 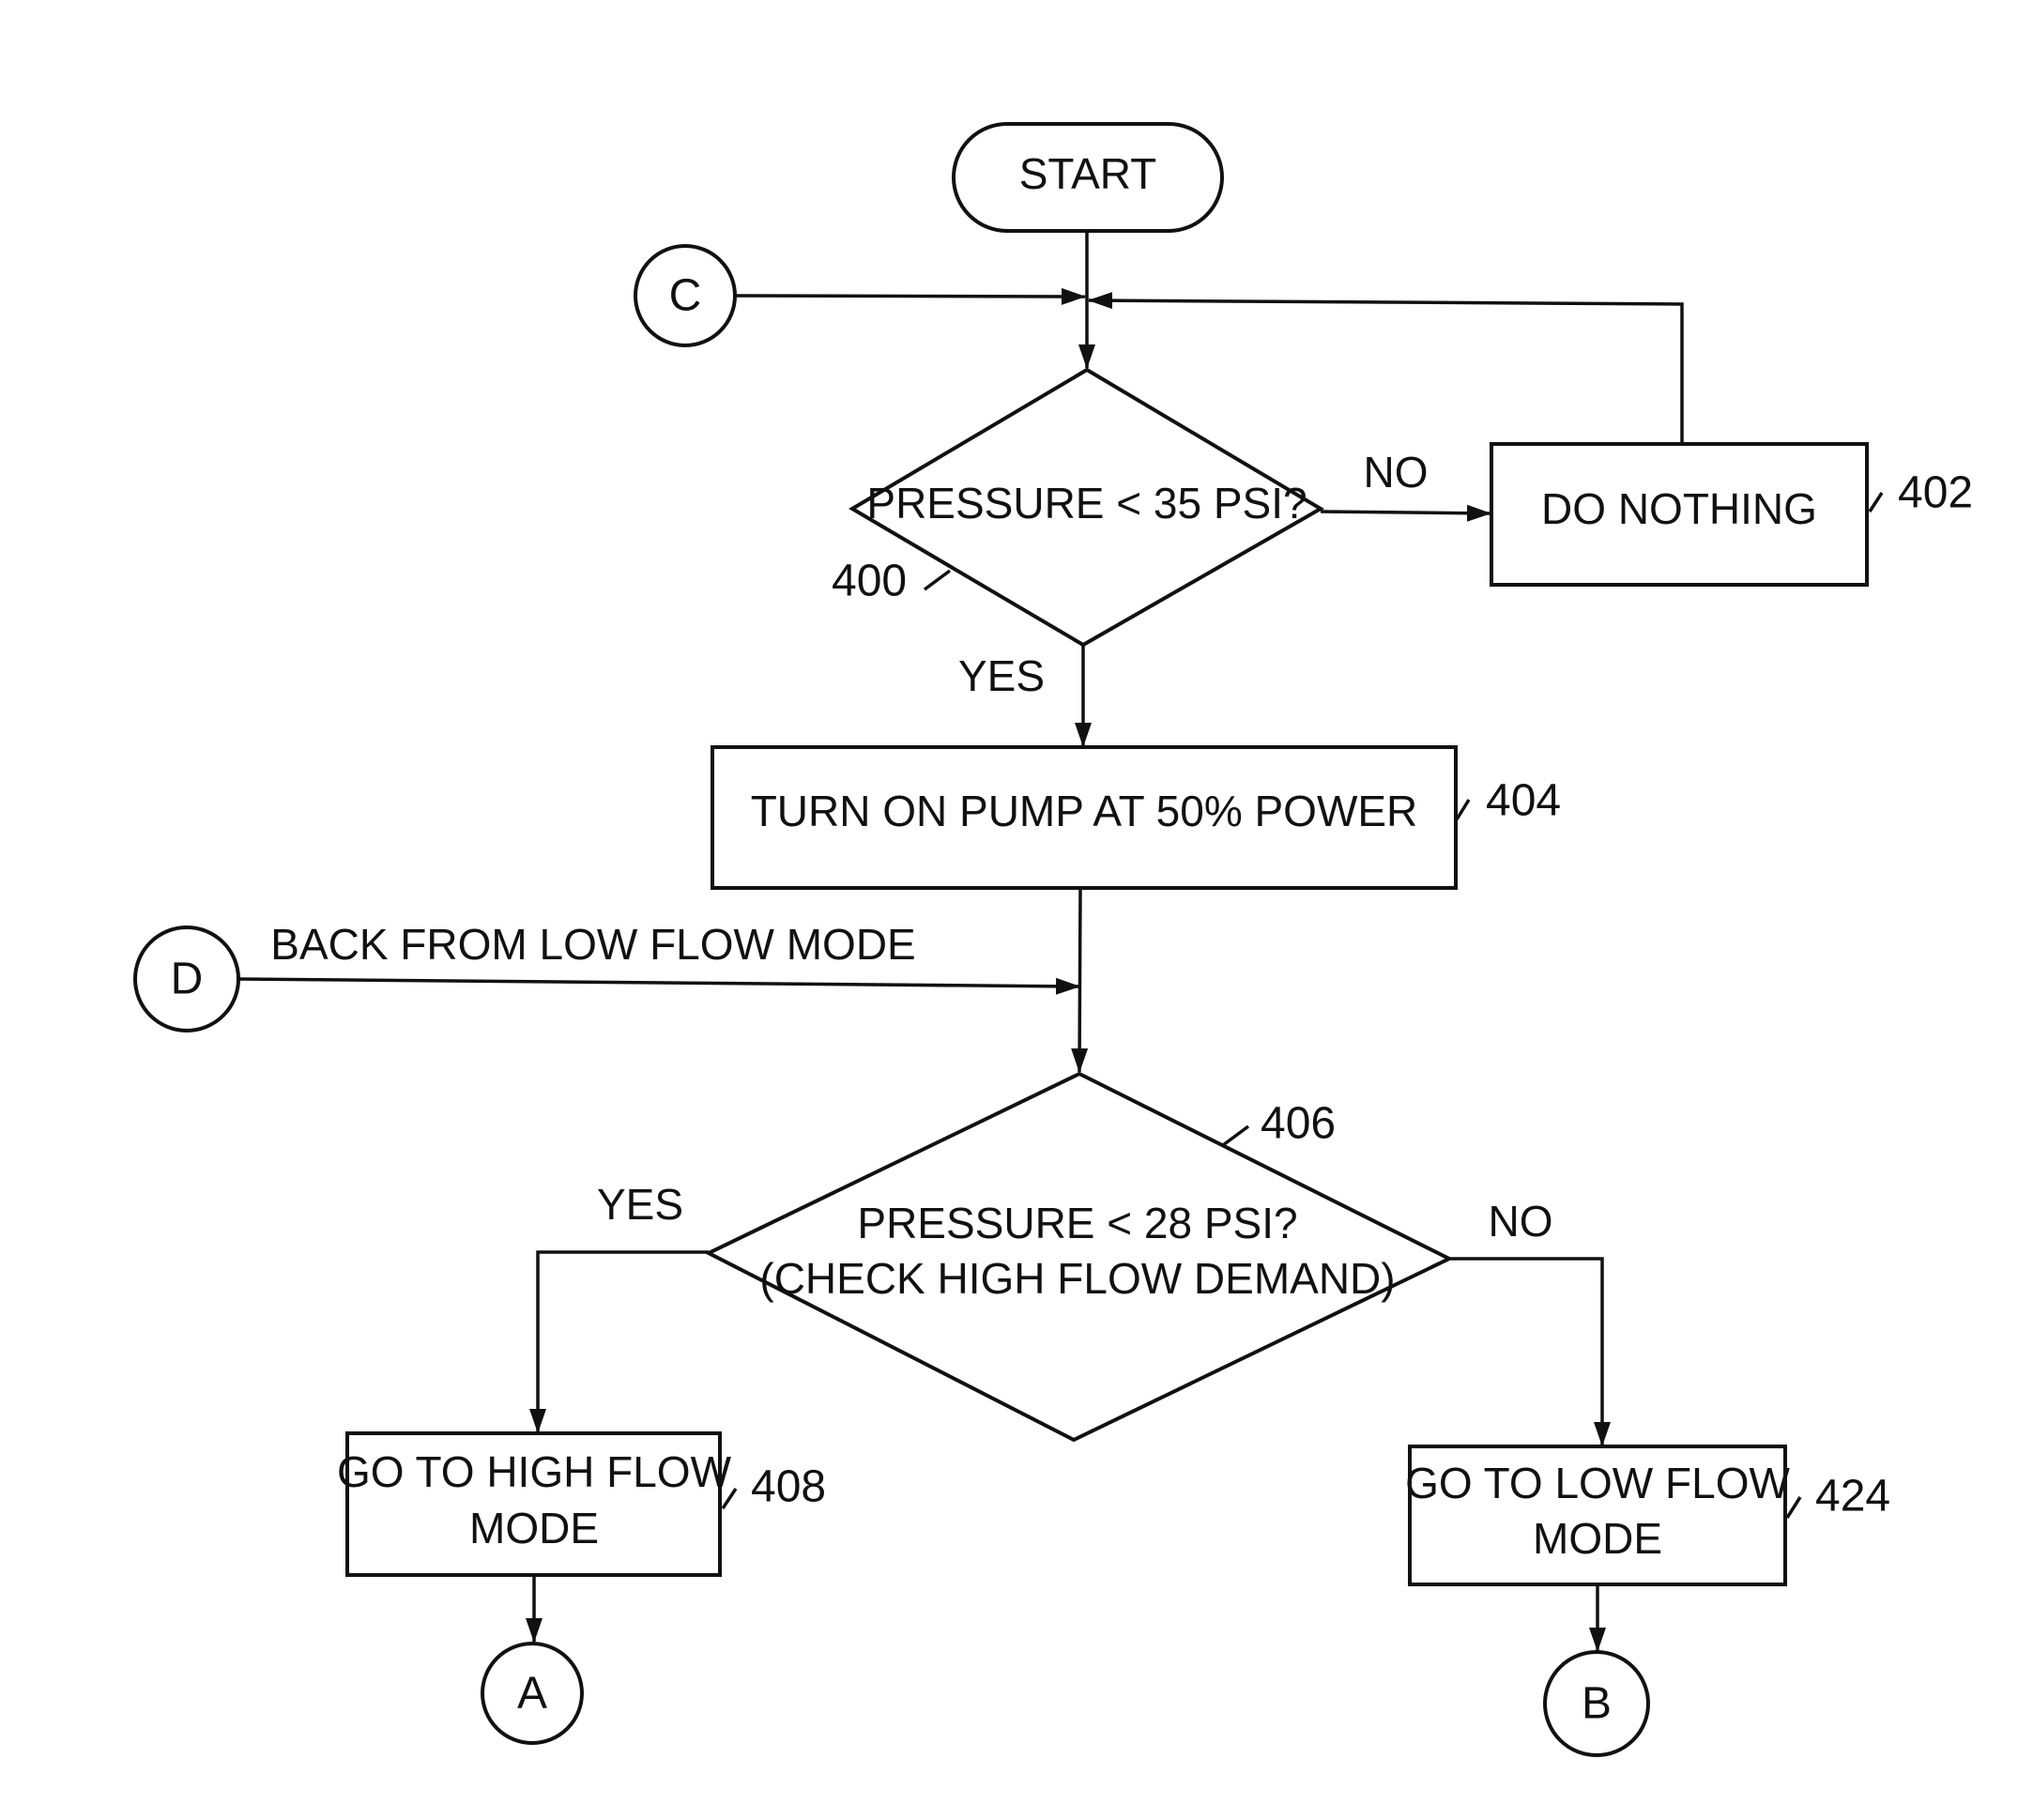 I want to click on decision-406-line1: PRESSURE < 28 PSI?, so click(x=1077, y=1223).